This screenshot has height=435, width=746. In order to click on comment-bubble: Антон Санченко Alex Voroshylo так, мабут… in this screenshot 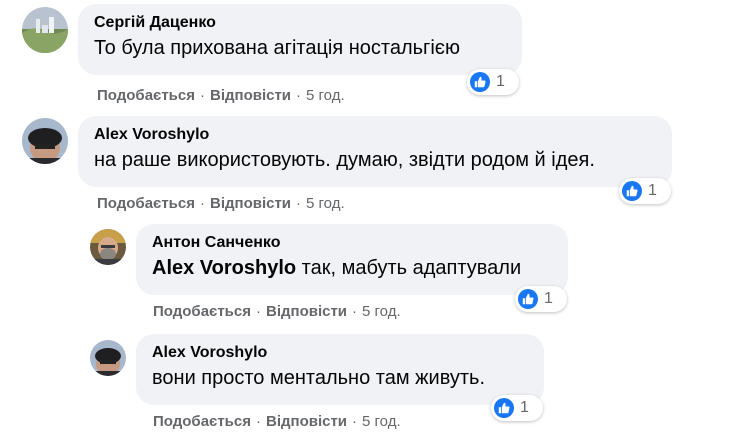, I will do `click(352, 259)`.